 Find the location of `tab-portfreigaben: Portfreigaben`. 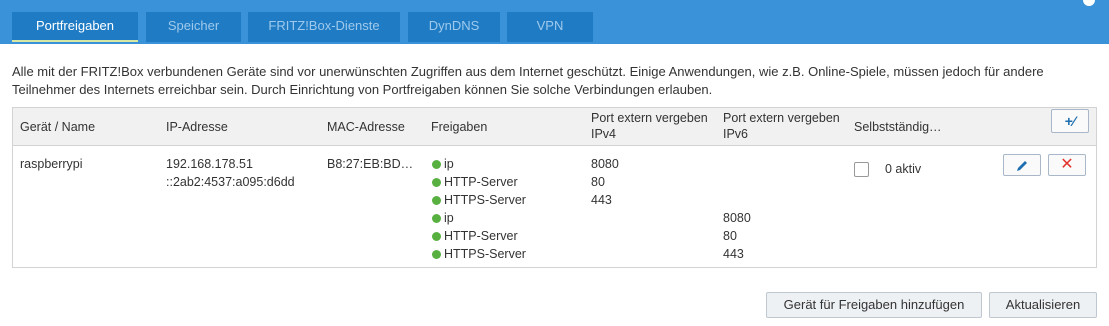

tab-portfreigaben: Portfreigaben is located at coordinates (75, 27).